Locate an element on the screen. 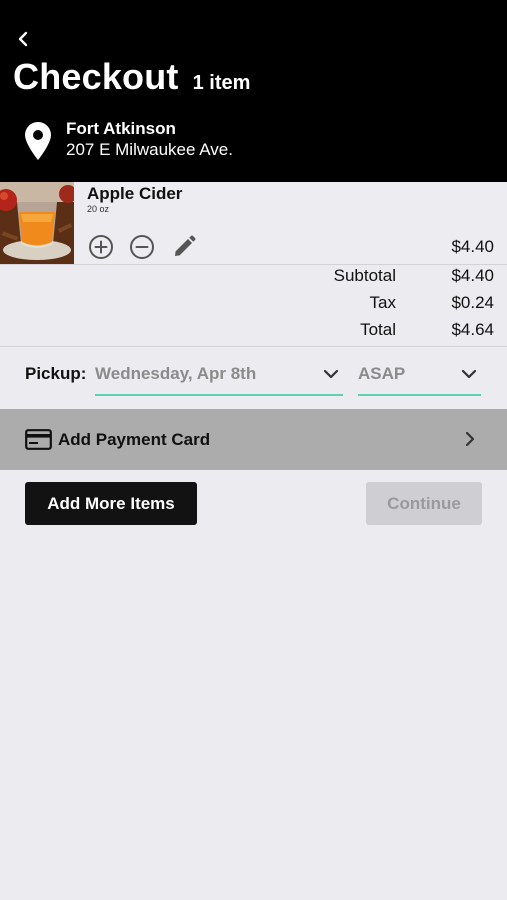 The height and width of the screenshot is (900, 507). decrease-quantity-button is located at coordinates (142, 247).